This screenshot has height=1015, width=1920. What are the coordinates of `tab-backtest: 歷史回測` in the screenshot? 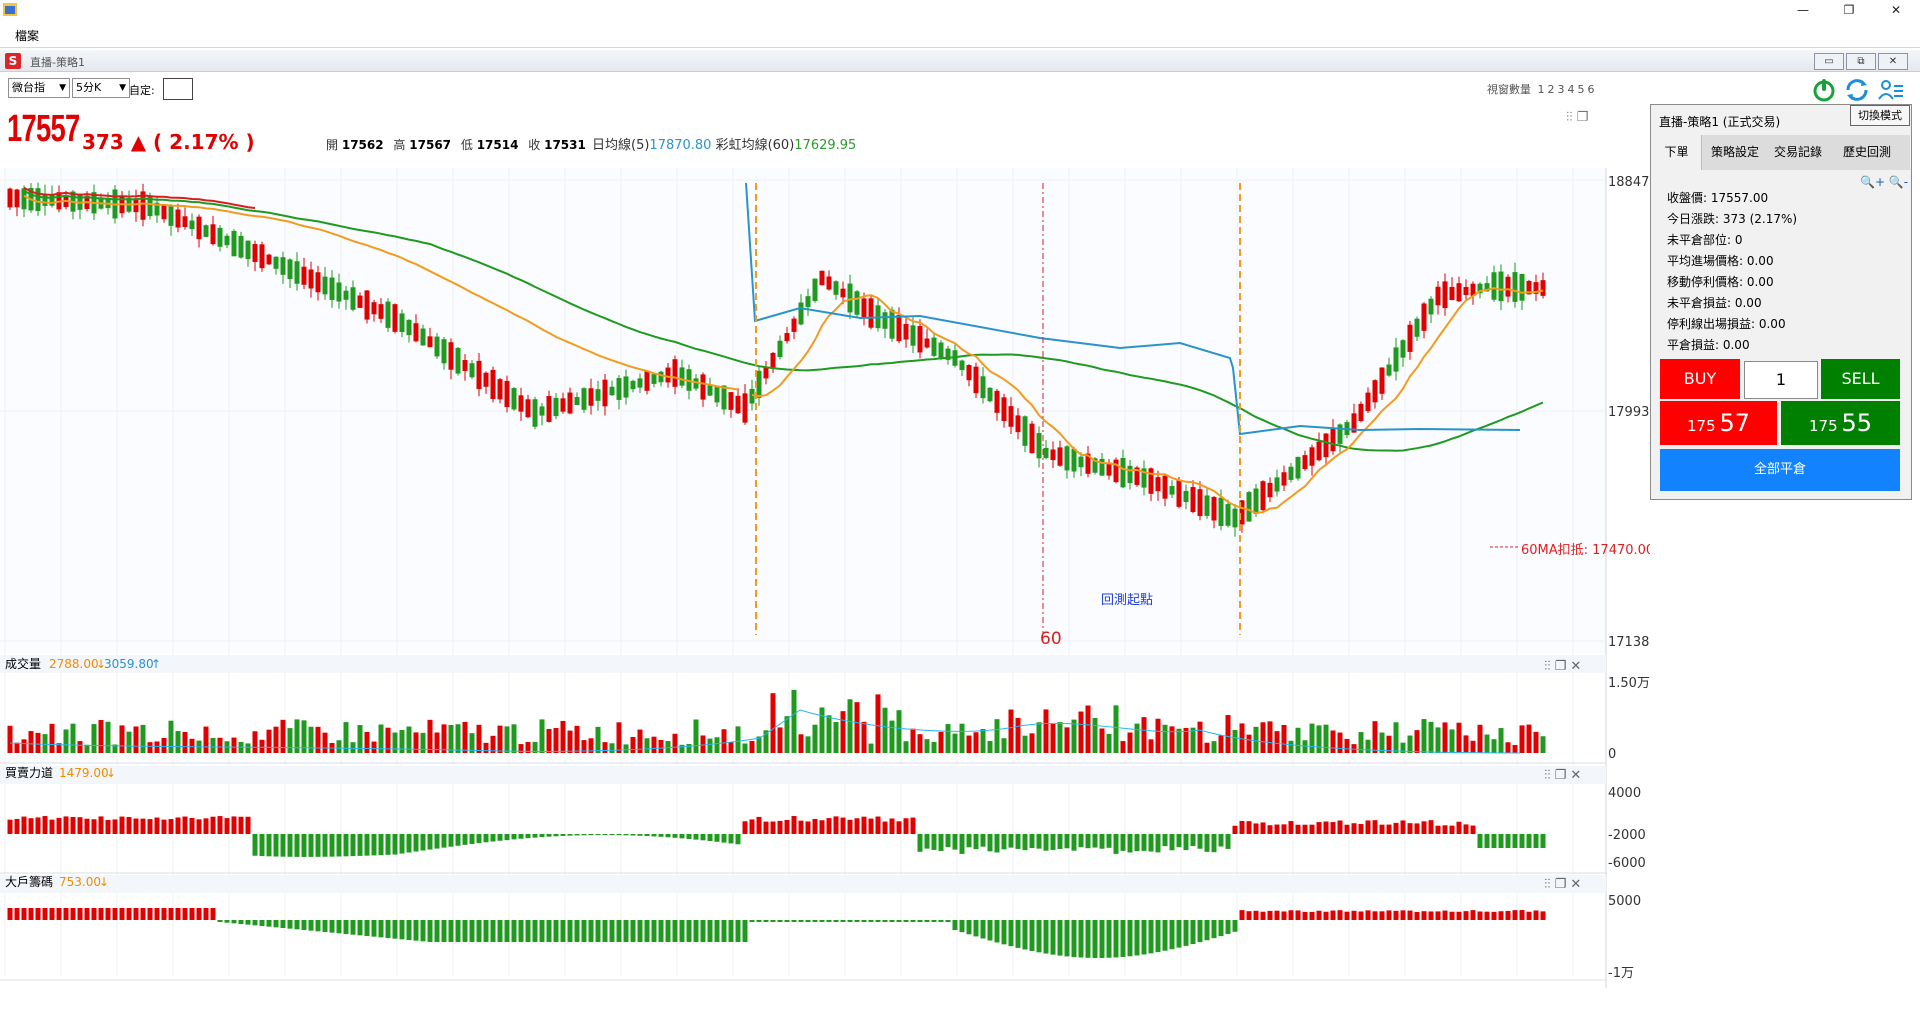 It's located at (1867, 152).